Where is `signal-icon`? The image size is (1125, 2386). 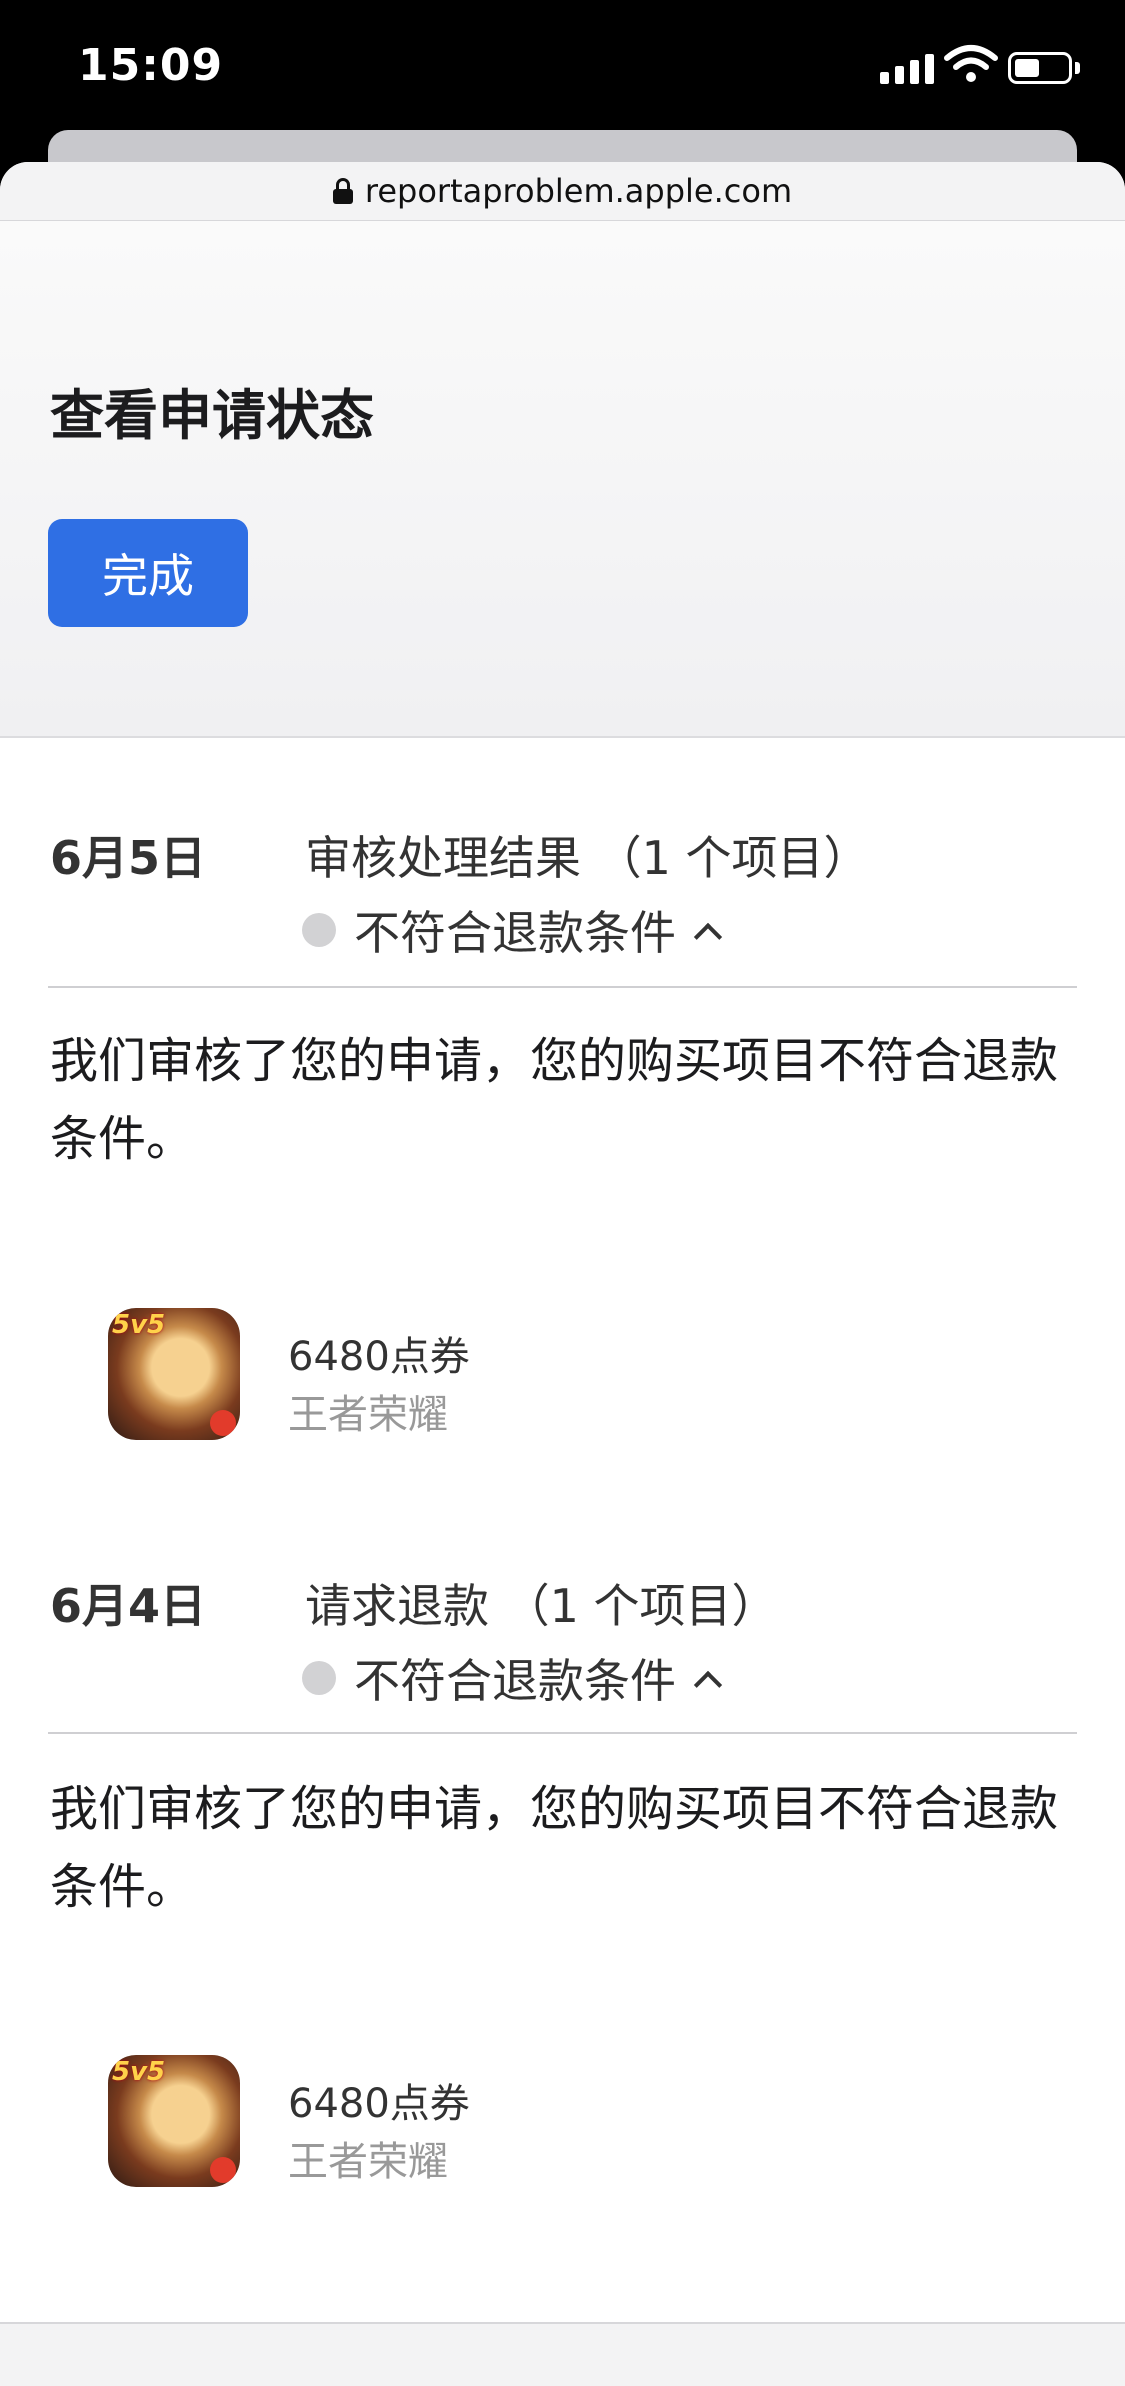
signal-icon is located at coordinates (907, 69).